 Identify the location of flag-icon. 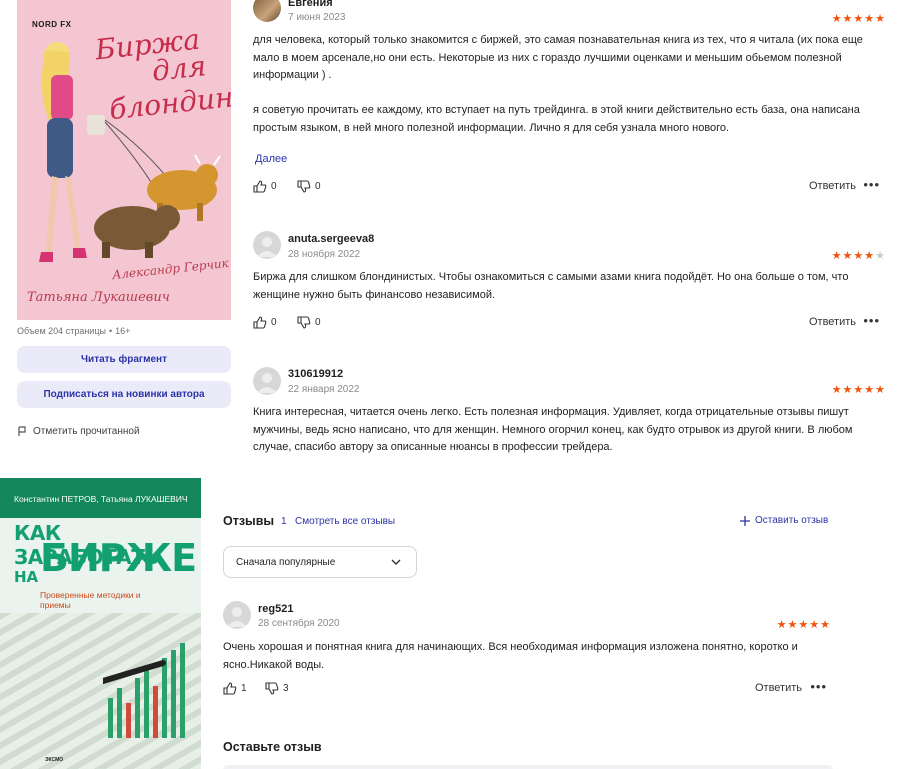
(22, 431).